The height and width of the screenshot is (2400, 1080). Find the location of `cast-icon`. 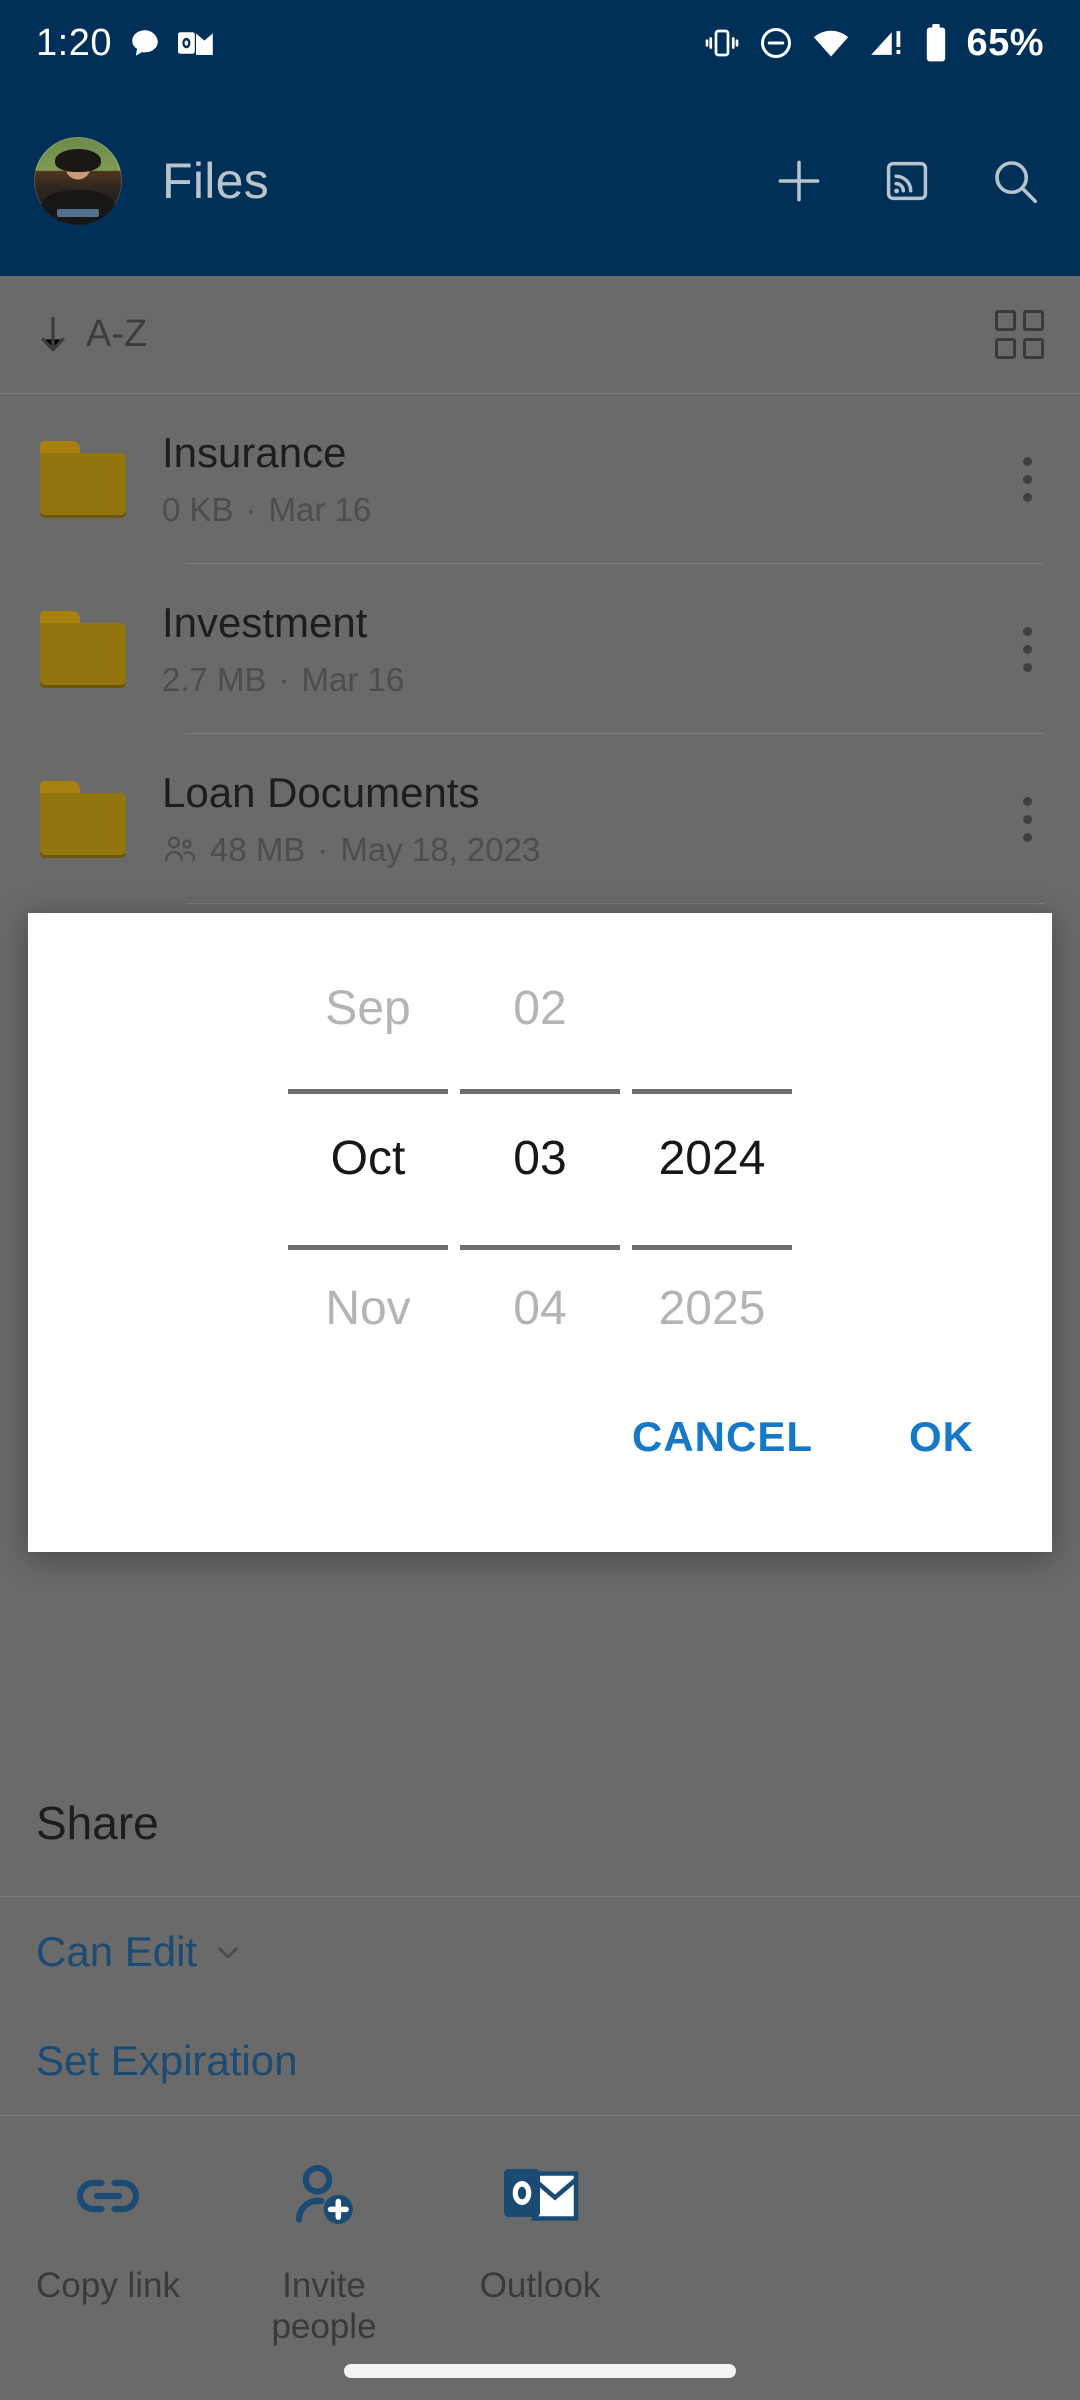

cast-icon is located at coordinates (907, 181).